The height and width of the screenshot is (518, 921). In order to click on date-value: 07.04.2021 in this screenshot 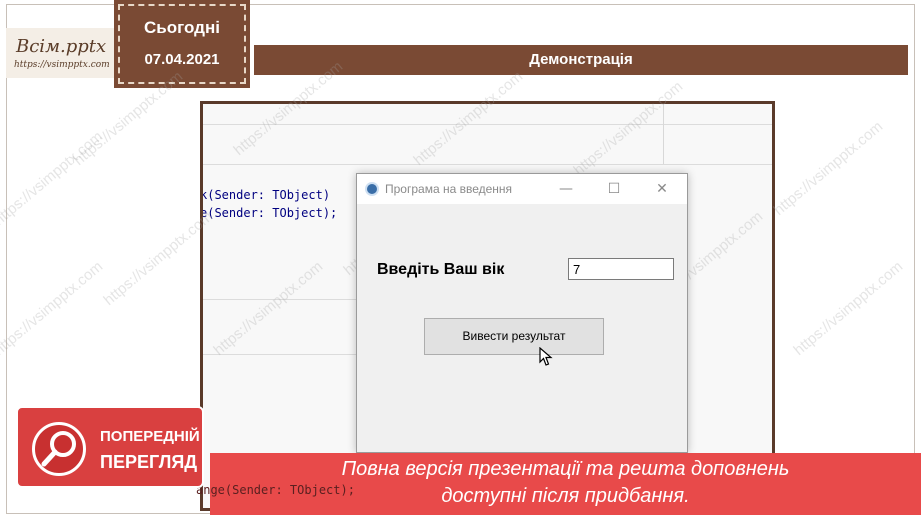, I will do `click(182, 59)`.